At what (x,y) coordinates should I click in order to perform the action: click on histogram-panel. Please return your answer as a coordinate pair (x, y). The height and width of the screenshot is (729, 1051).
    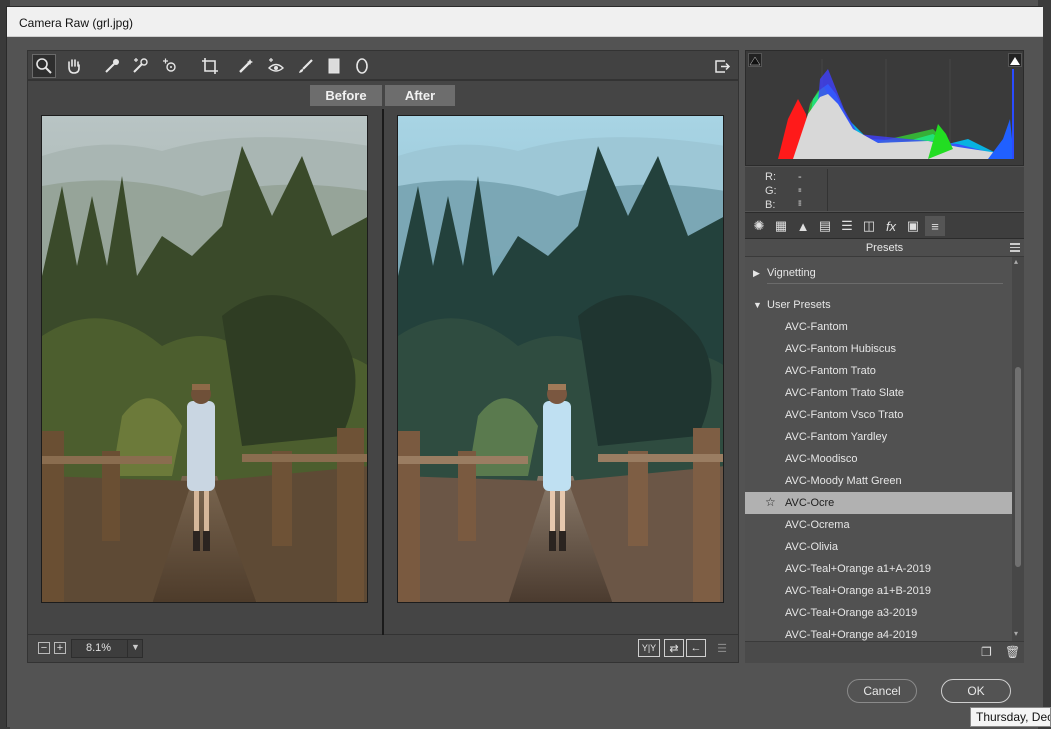
    Looking at the image, I should click on (884, 108).